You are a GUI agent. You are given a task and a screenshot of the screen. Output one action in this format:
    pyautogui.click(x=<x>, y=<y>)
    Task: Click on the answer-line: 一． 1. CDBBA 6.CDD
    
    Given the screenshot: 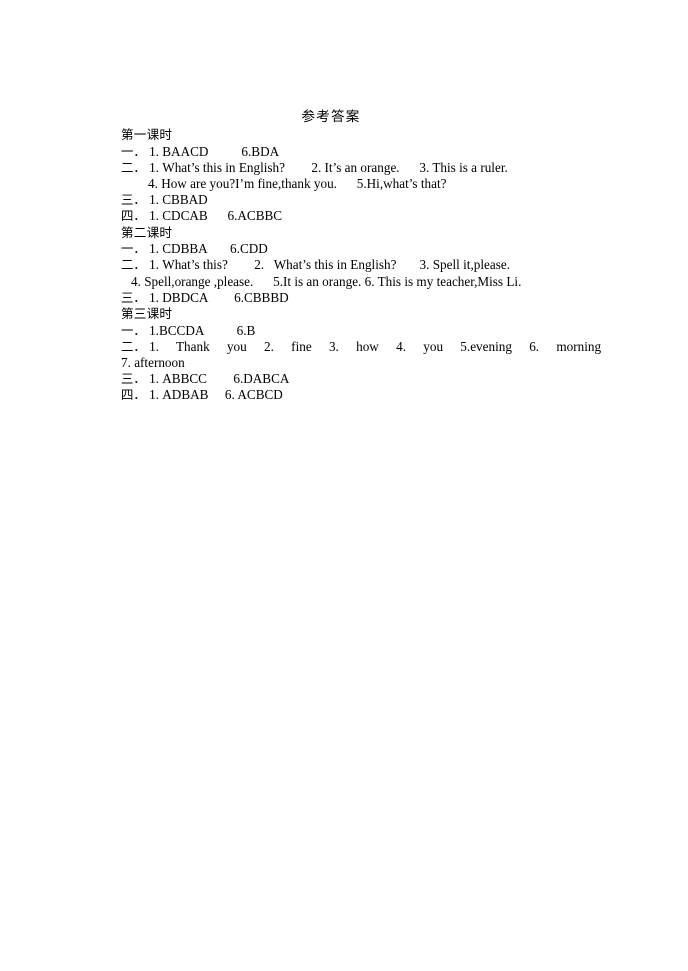 What is the action you would take?
    pyautogui.click(x=351, y=249)
    